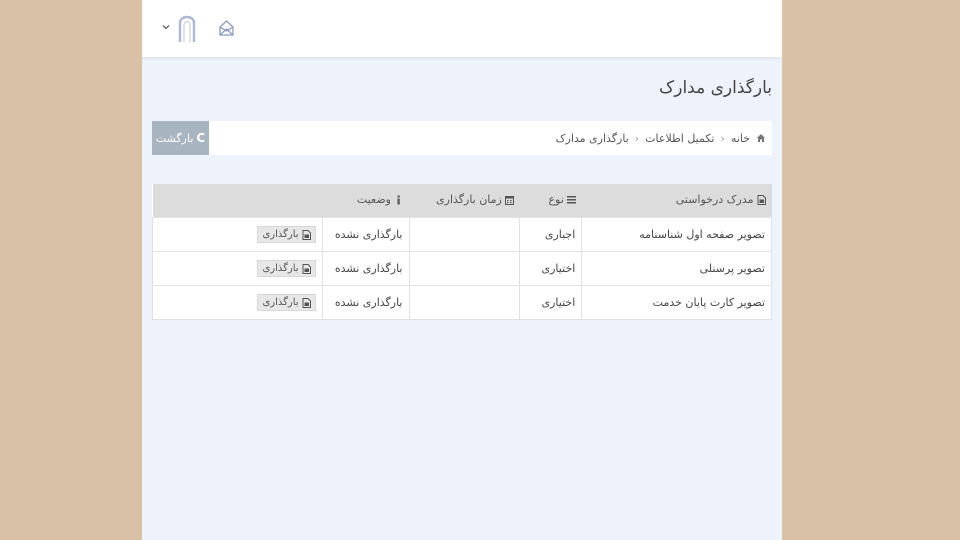  I want to click on column-header-status: وضعیت, so click(365, 201).